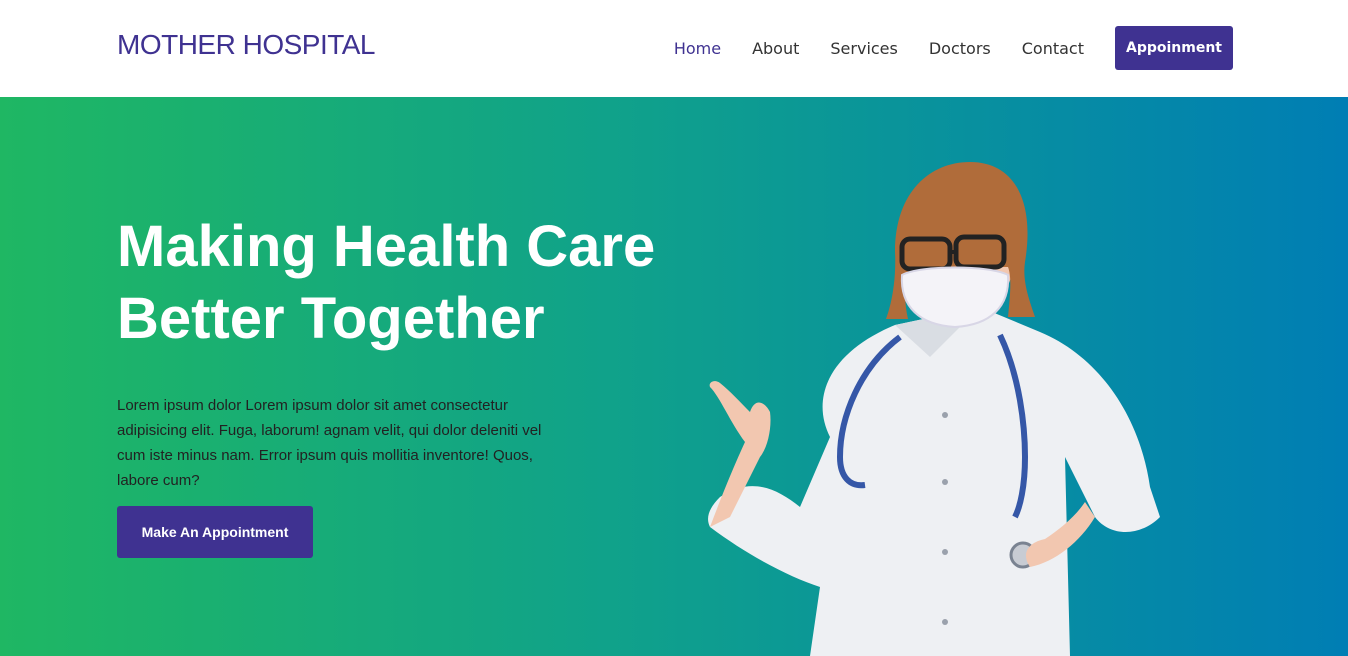 This screenshot has height=656, width=1348. What do you see at coordinates (331, 318) in the screenshot?
I see `hero-headline-line-2: Better Together` at bounding box center [331, 318].